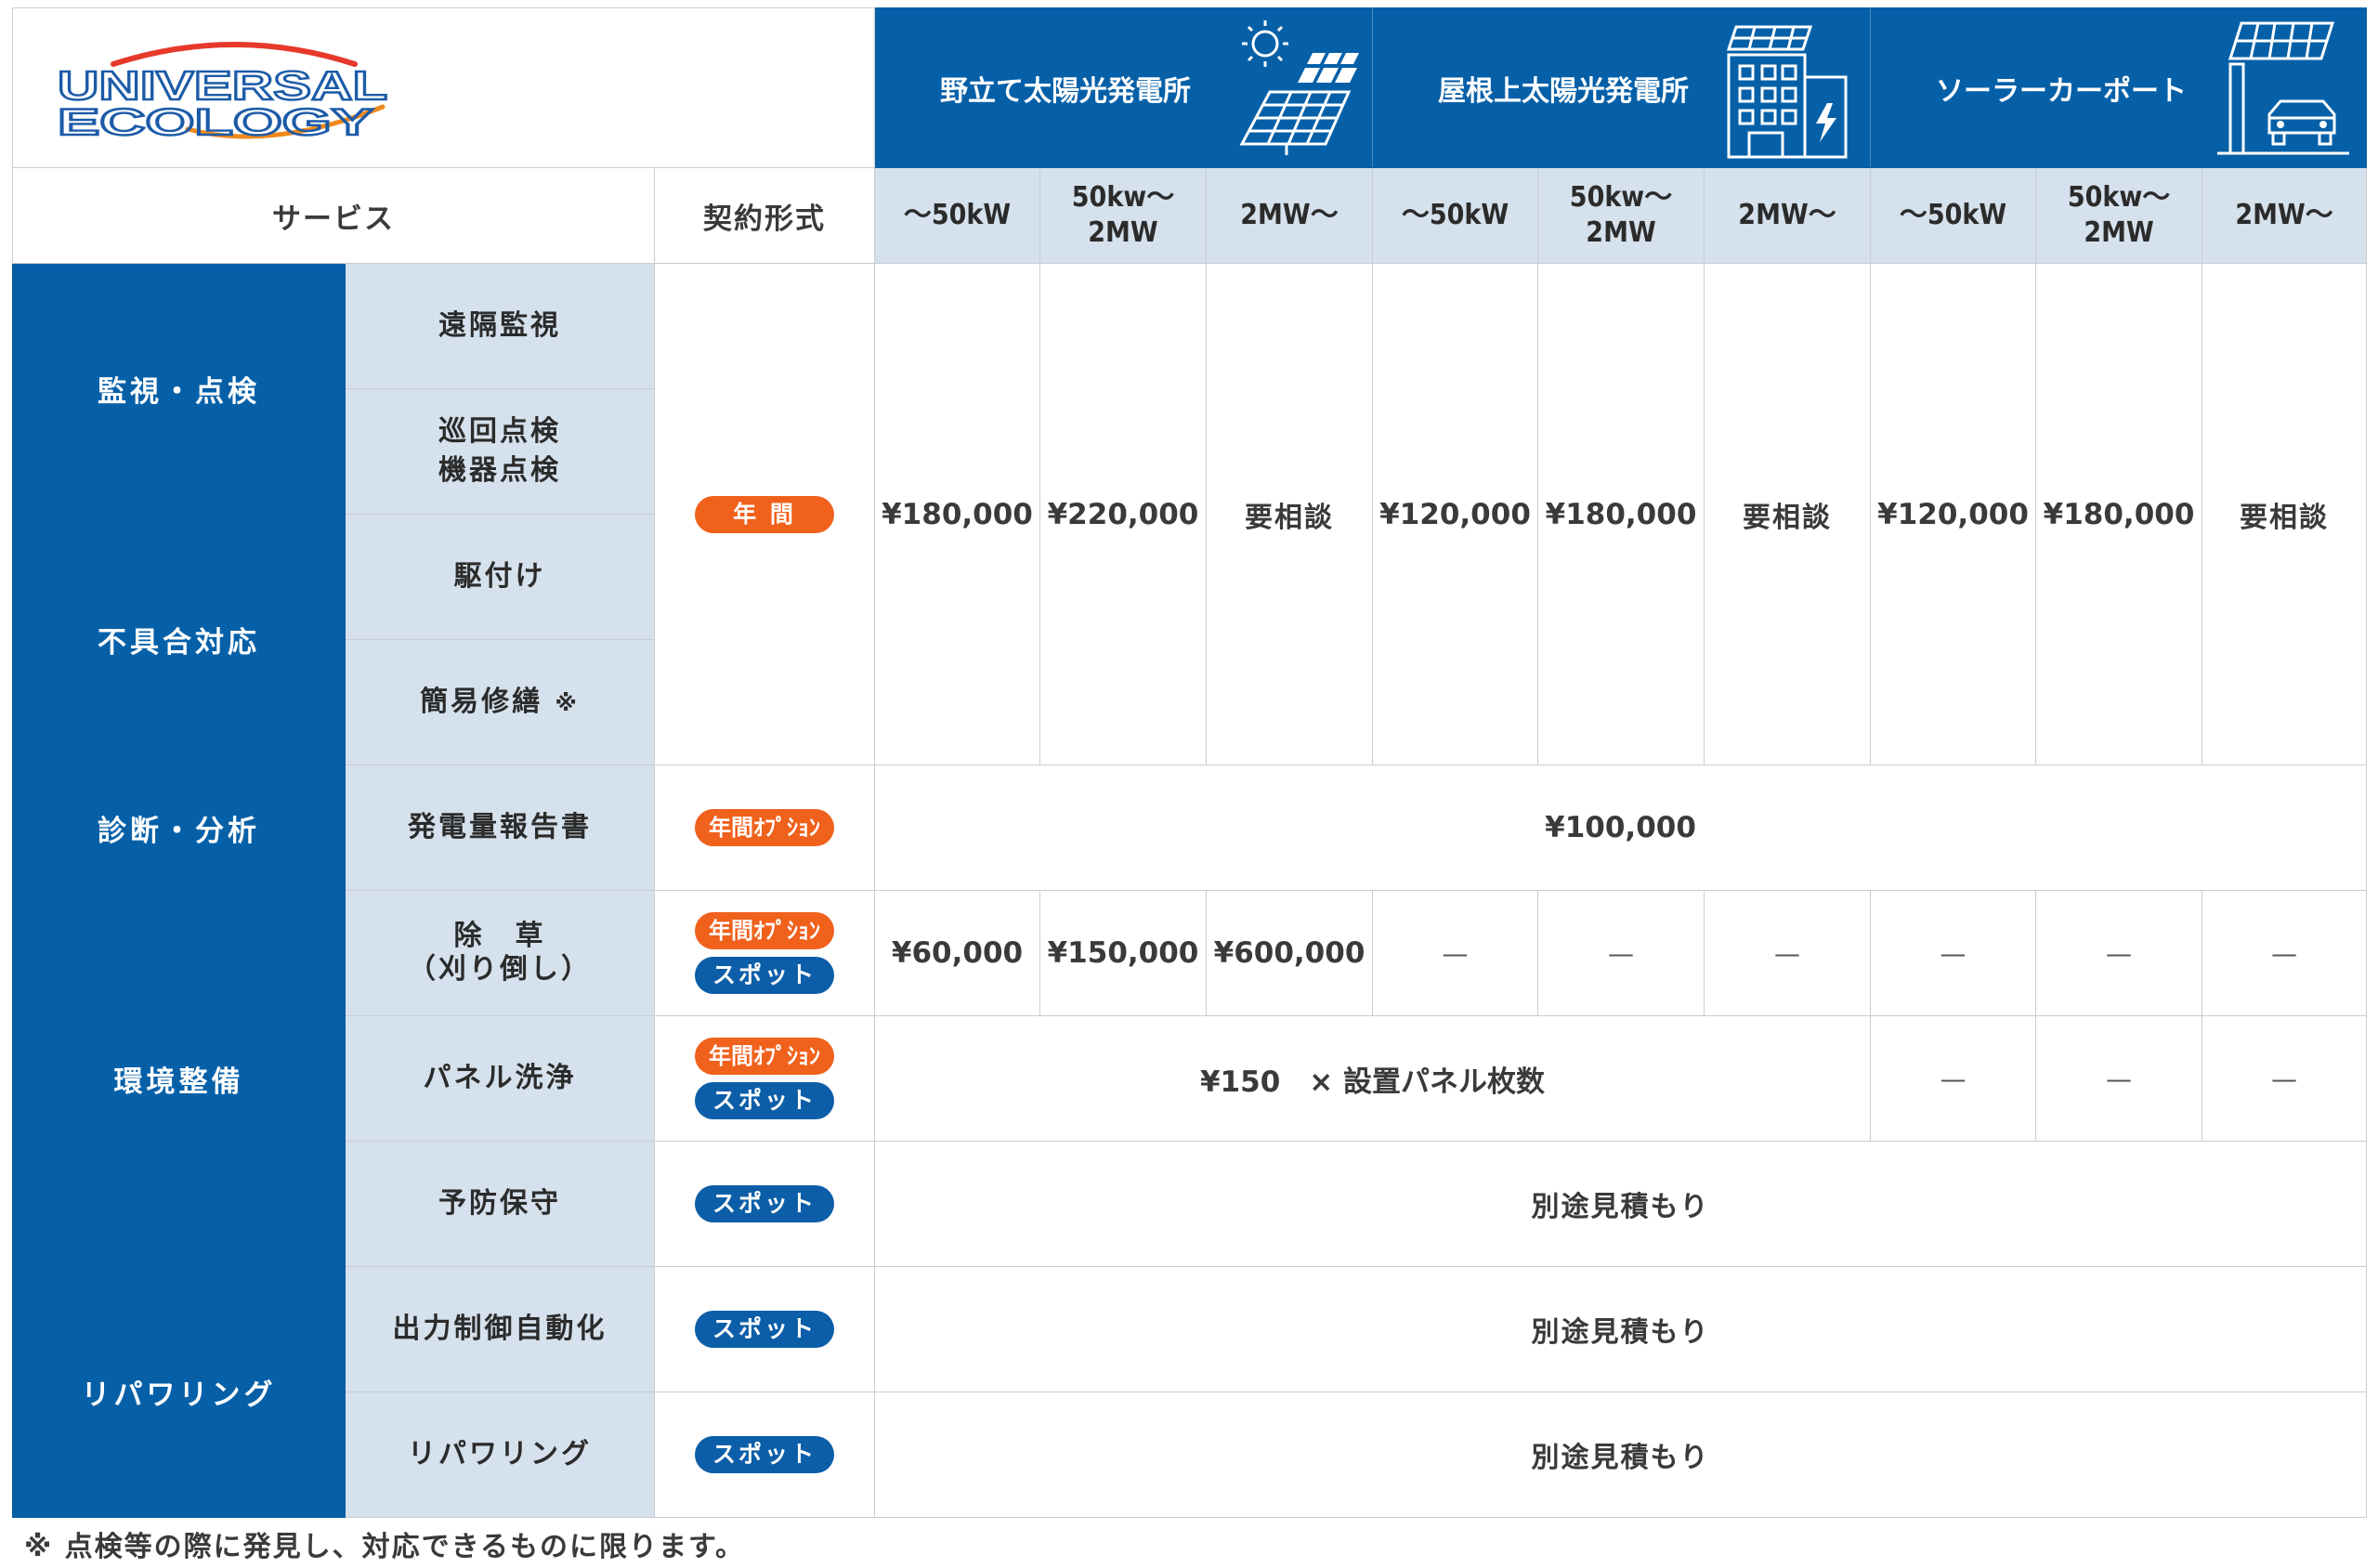 The image size is (2378, 1568). Describe the element at coordinates (333, 215) in the screenshot. I see `header-service: サービス` at that location.